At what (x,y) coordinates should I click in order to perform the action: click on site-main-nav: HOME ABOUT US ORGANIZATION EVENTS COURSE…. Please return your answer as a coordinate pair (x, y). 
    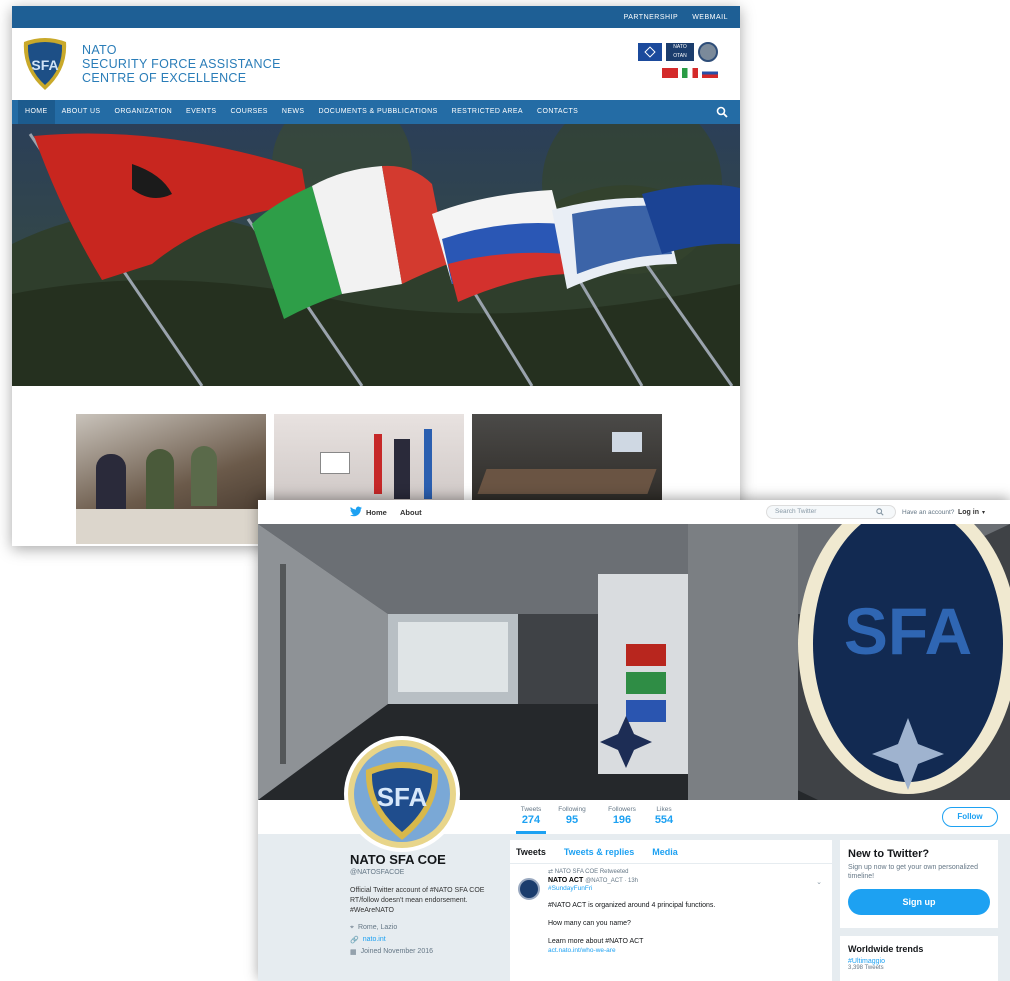
    Looking at the image, I should click on (376, 112).